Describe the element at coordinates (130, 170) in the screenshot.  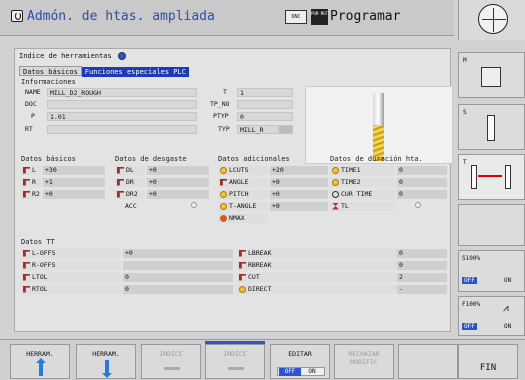
I see `wear-DL-label: DL` at that location.